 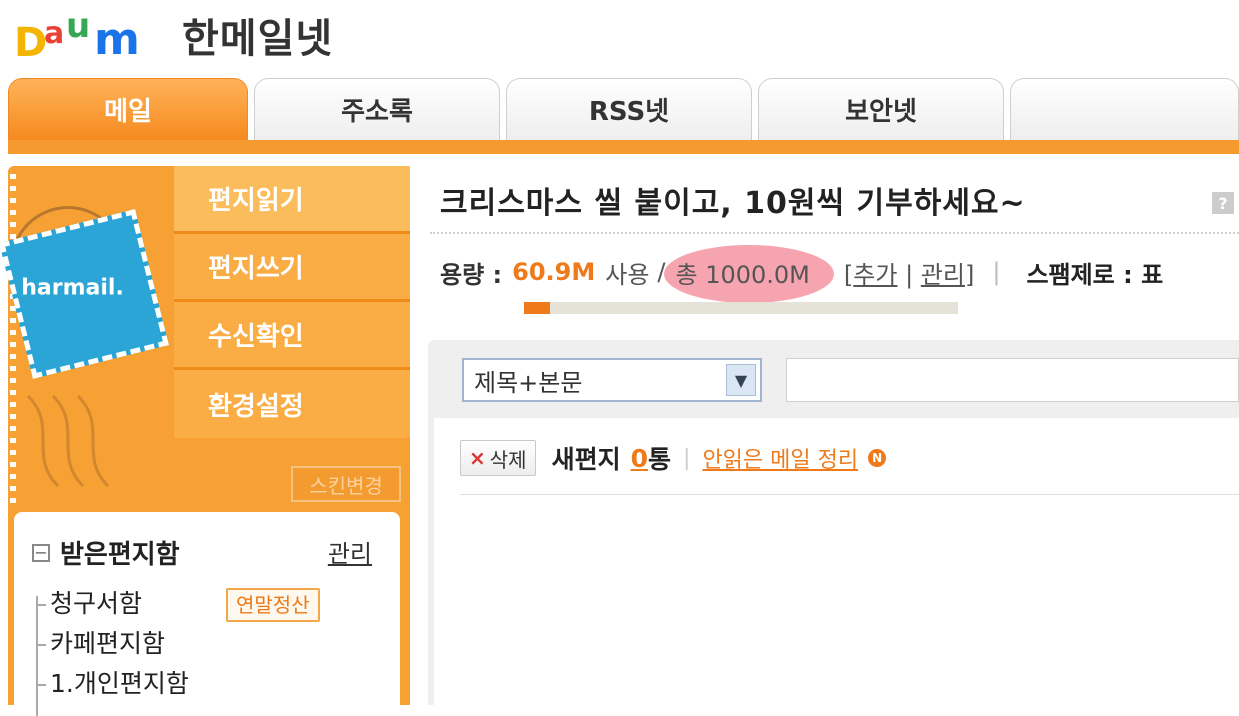 What do you see at coordinates (78, 26) in the screenshot?
I see `logo-letter-u: u` at bounding box center [78, 26].